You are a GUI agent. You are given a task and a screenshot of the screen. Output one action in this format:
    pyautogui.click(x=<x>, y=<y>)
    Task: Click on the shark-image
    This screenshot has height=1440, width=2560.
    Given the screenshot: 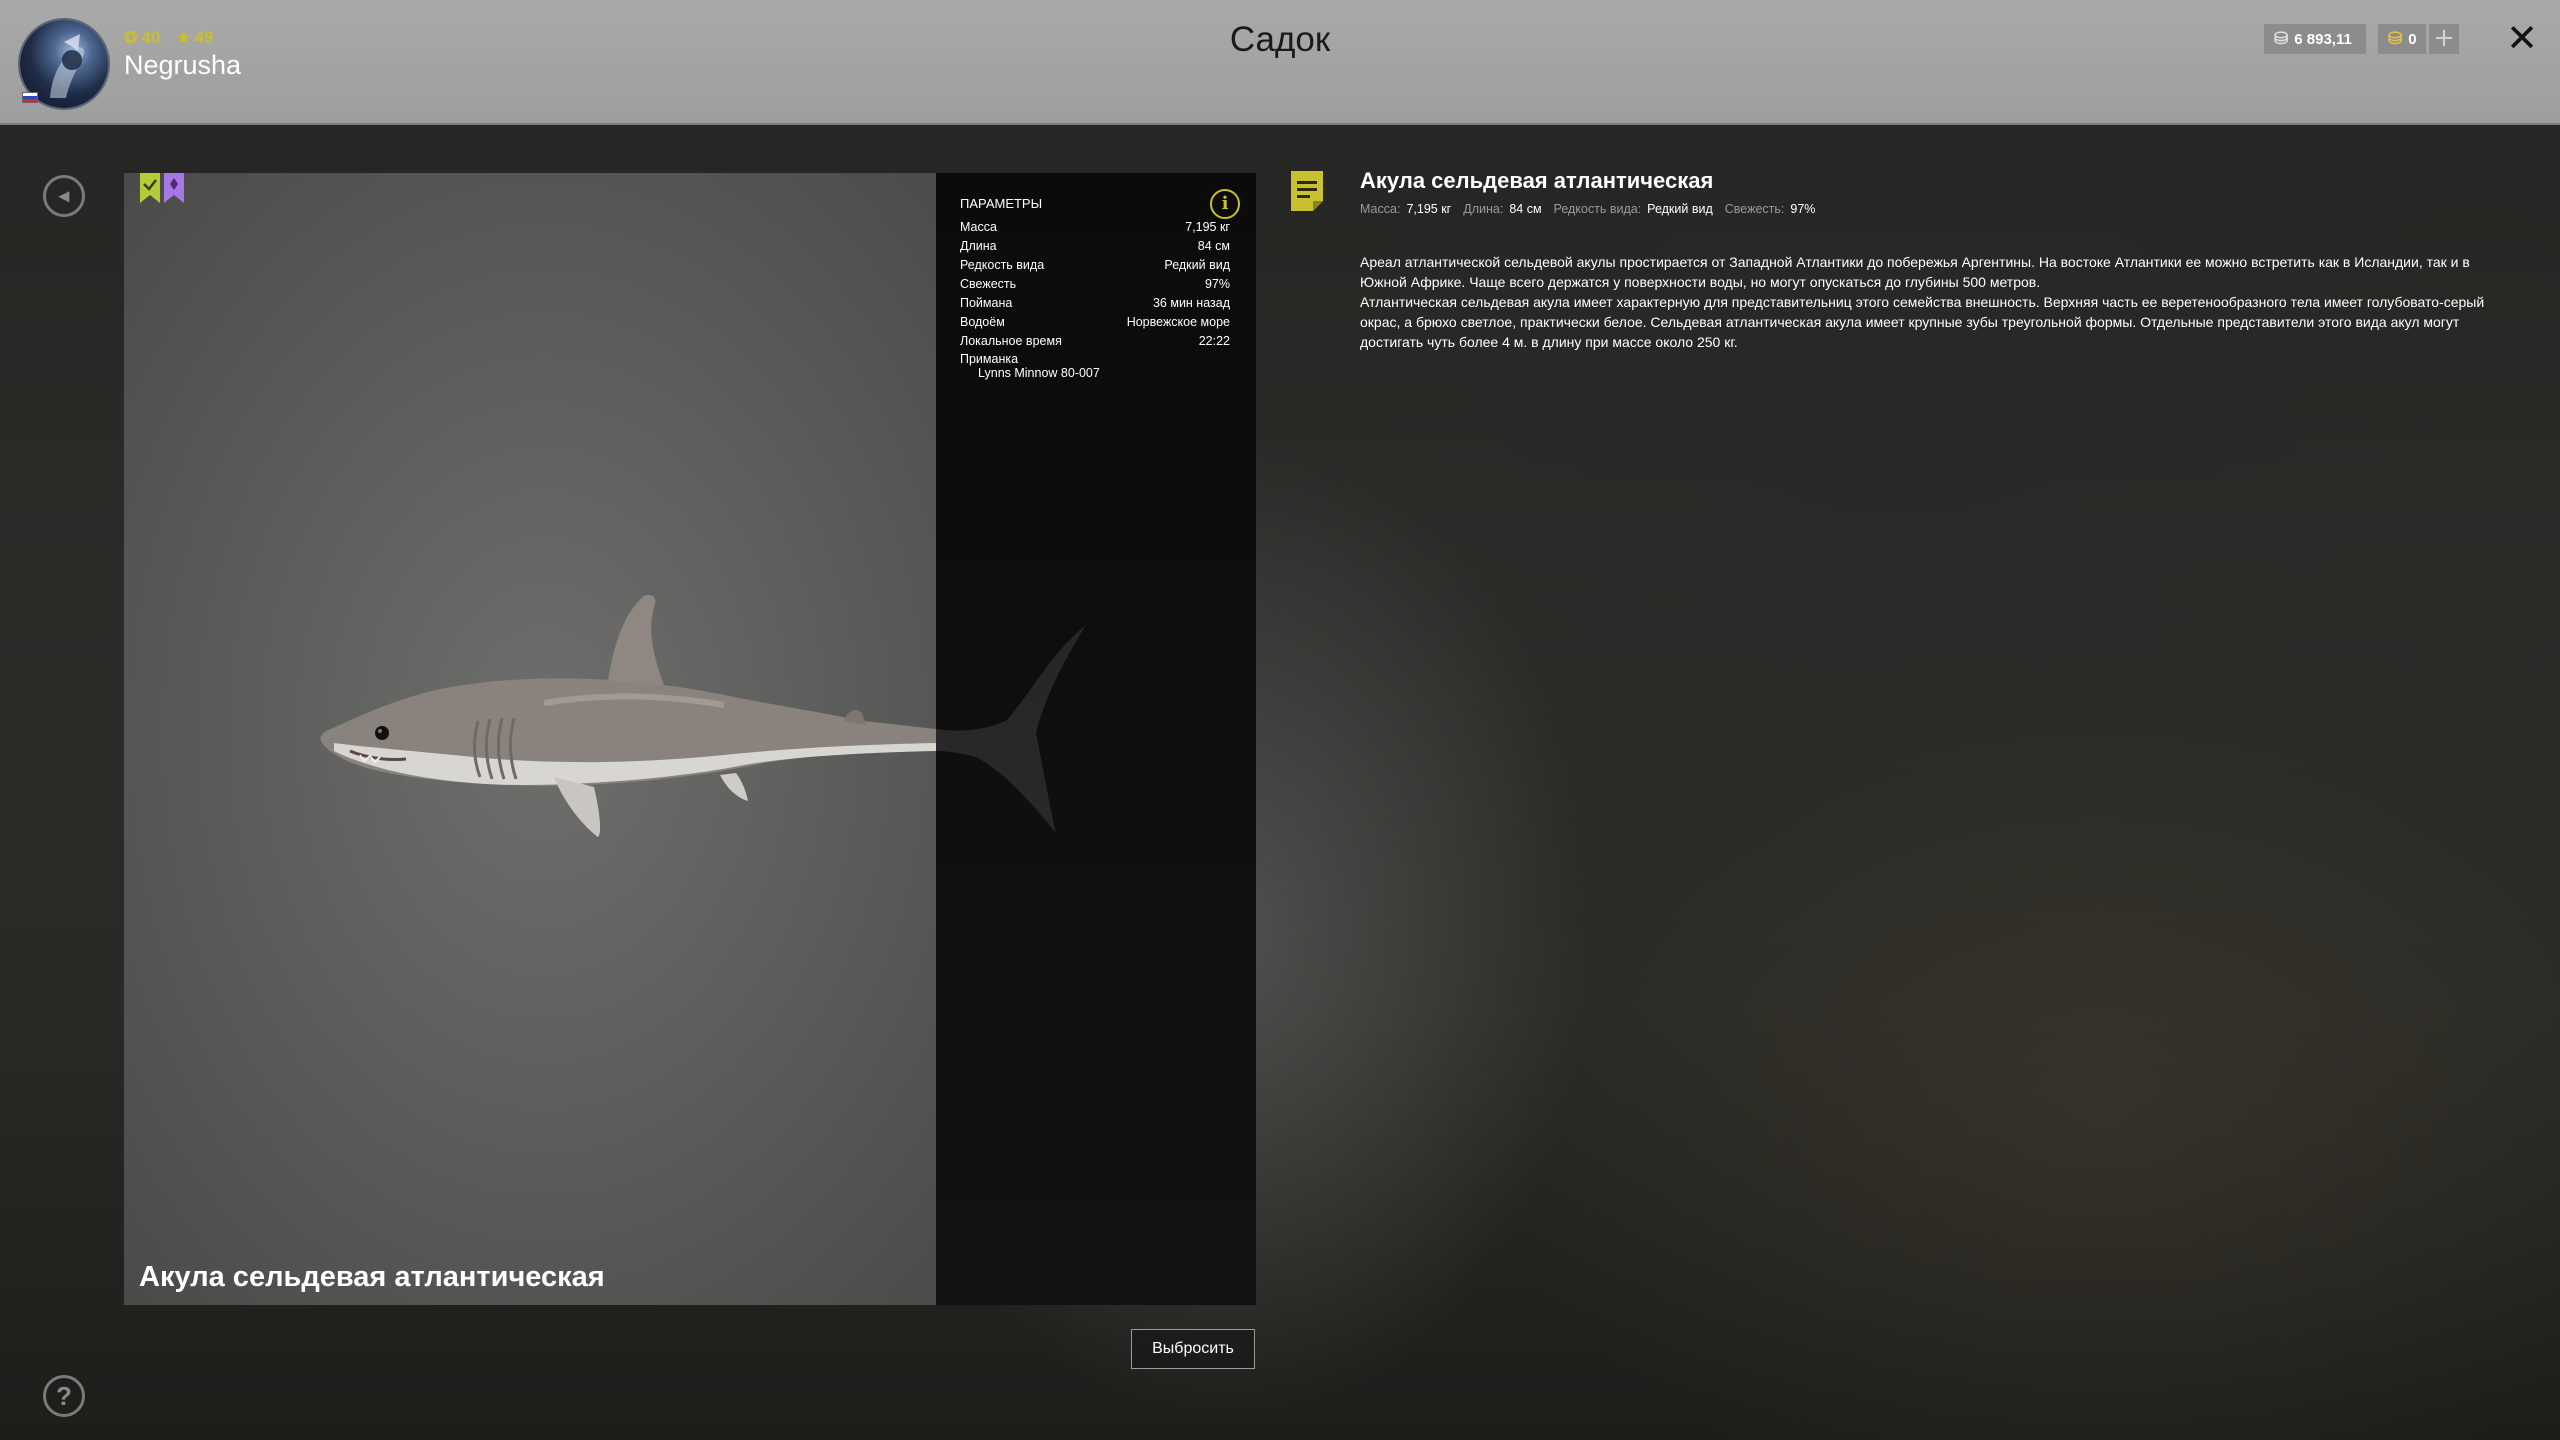 What is the action you would take?
    pyautogui.click(x=628, y=716)
    